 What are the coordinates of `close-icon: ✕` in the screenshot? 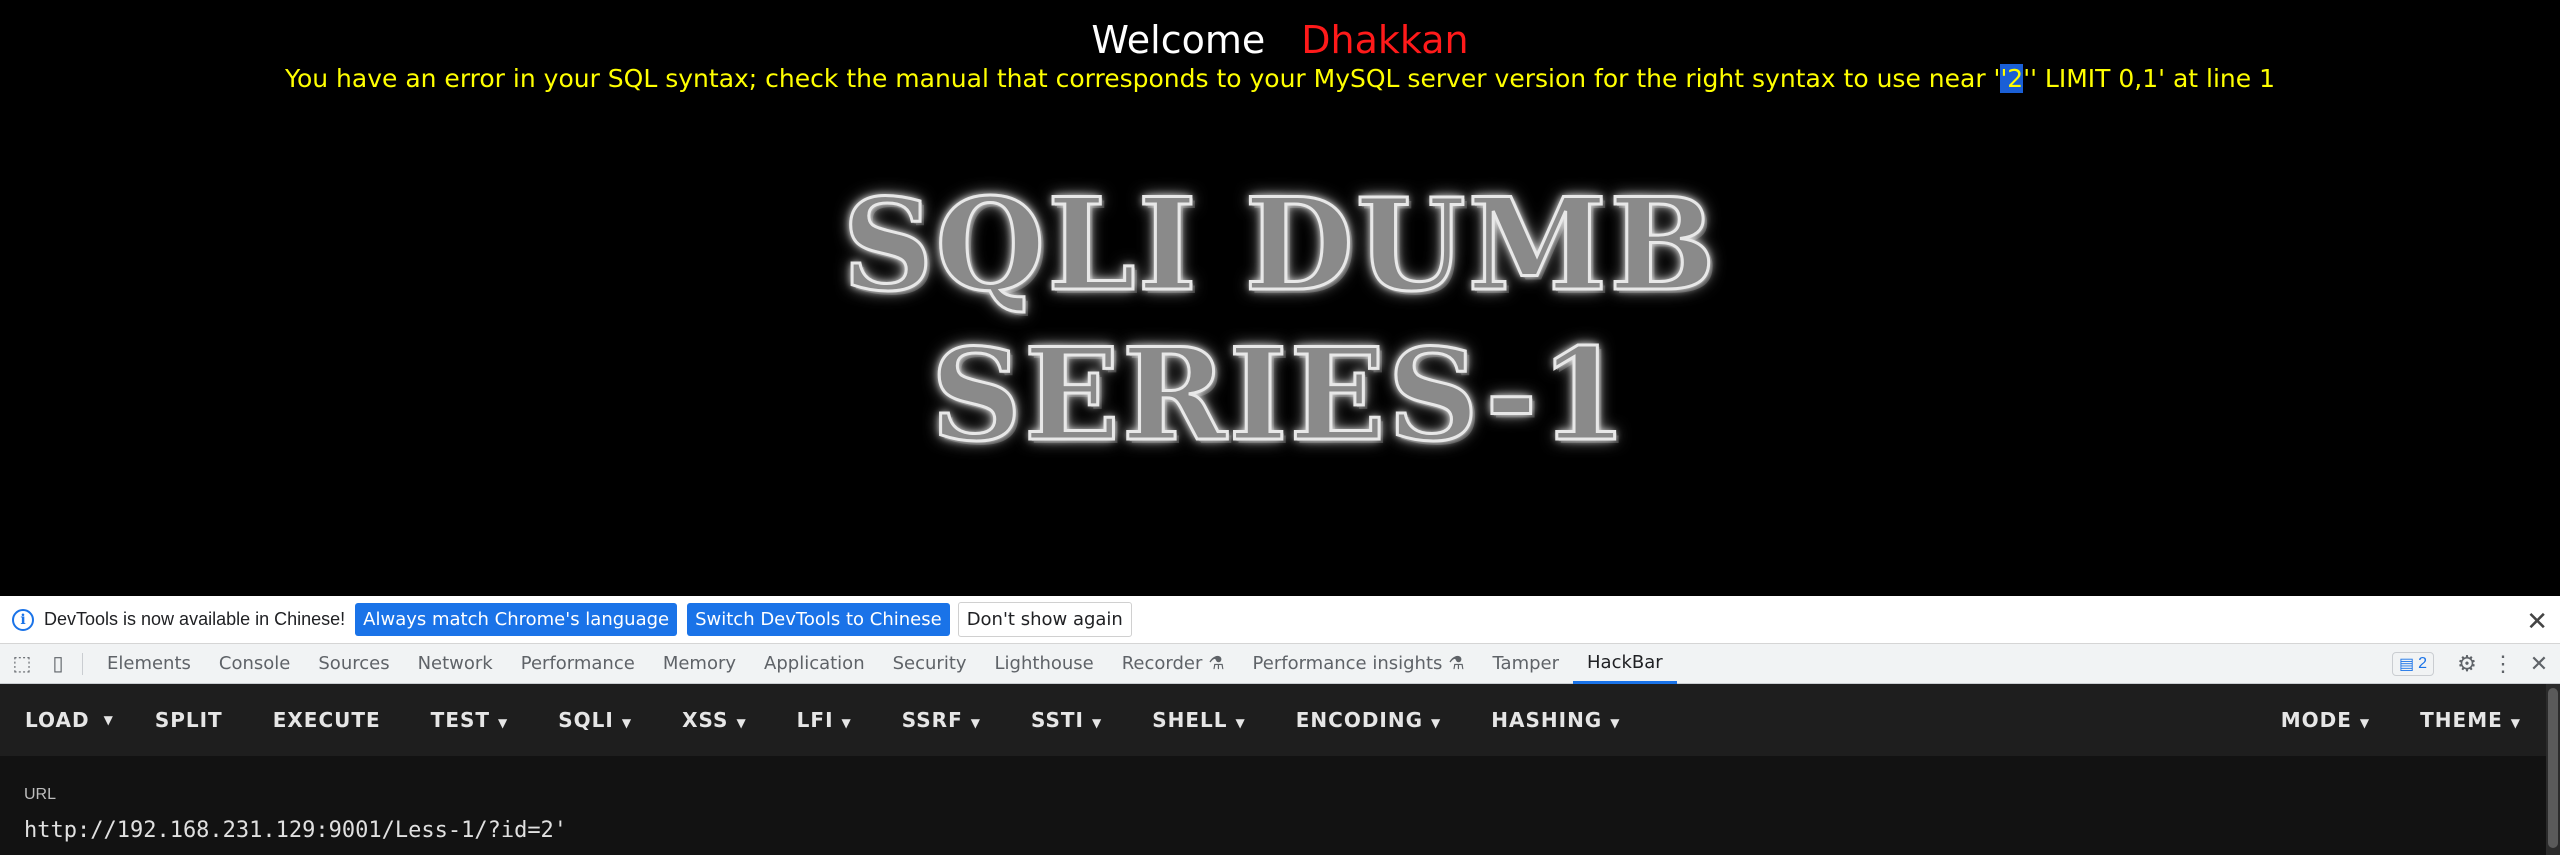 It's located at (2537, 621).